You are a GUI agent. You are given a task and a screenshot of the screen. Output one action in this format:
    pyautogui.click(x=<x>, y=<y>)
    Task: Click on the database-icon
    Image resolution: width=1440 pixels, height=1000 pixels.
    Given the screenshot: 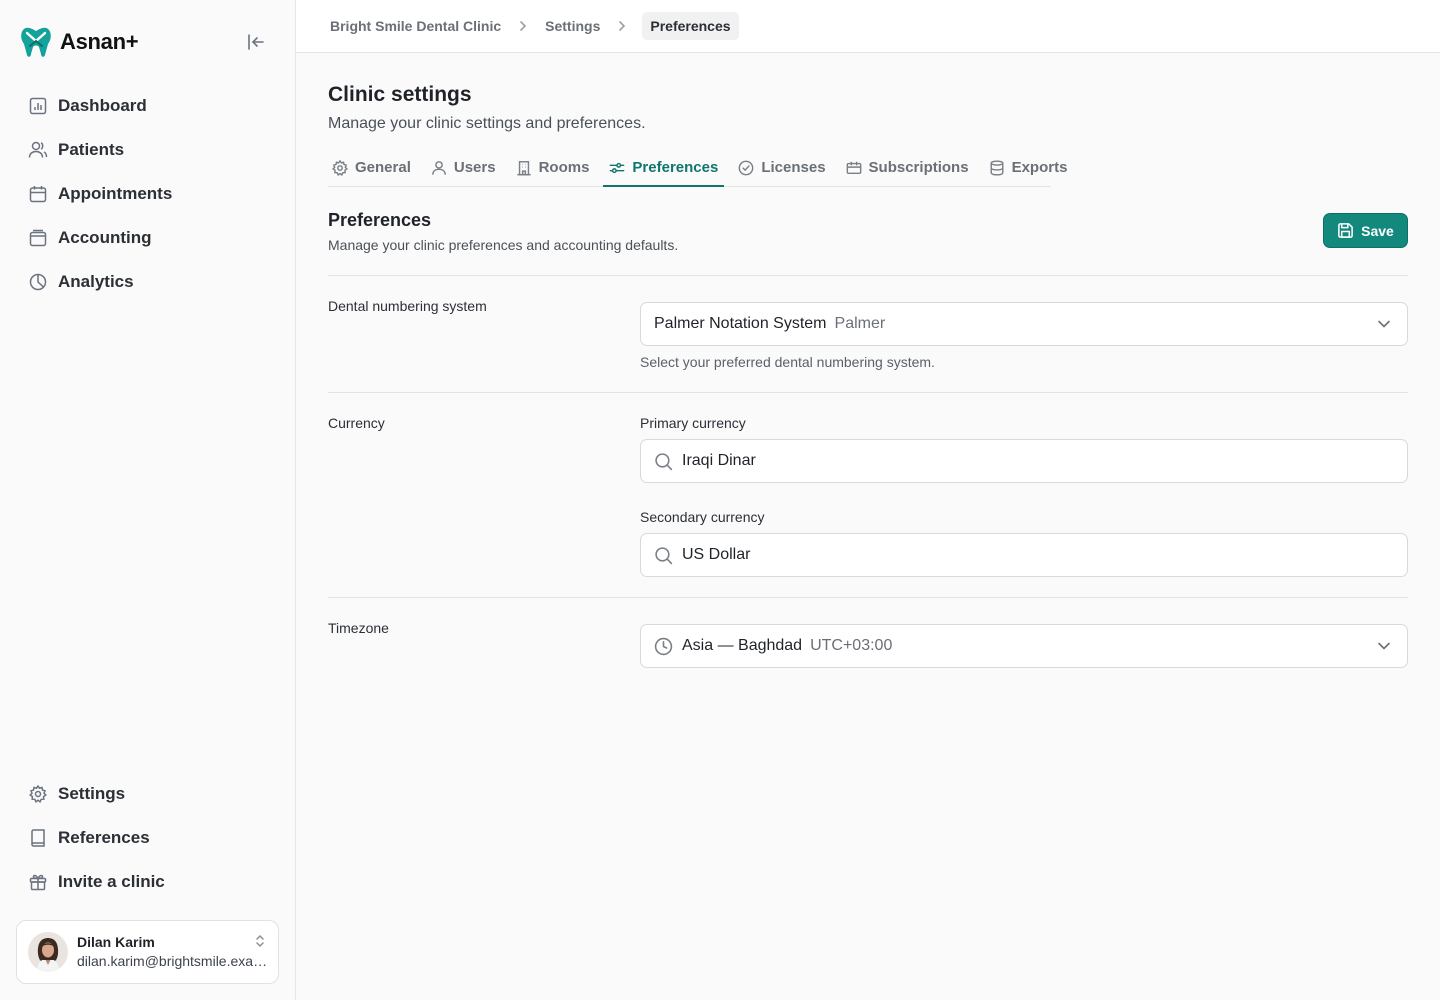 What is the action you would take?
    pyautogui.click(x=997, y=167)
    